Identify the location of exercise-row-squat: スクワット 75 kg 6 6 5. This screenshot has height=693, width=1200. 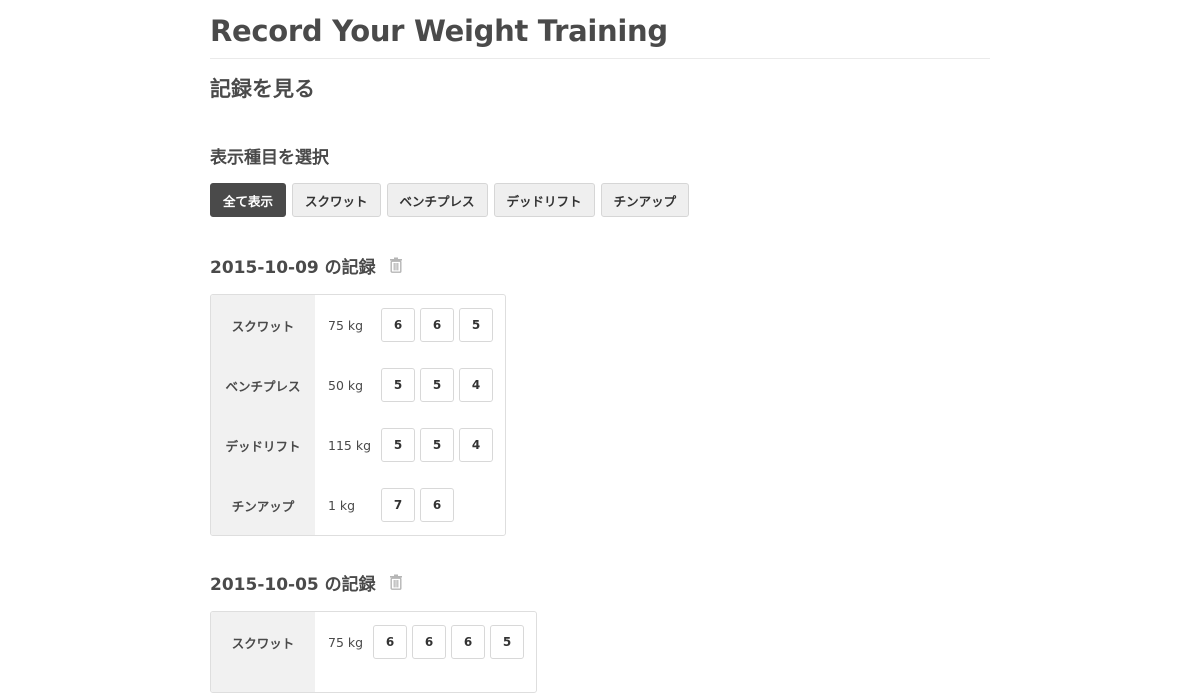
(358, 325).